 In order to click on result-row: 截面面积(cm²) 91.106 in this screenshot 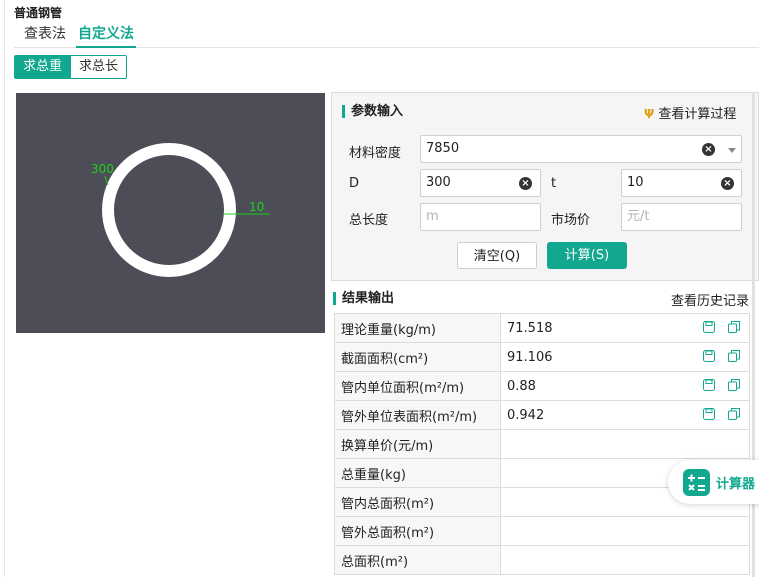, I will do `click(542, 357)`.